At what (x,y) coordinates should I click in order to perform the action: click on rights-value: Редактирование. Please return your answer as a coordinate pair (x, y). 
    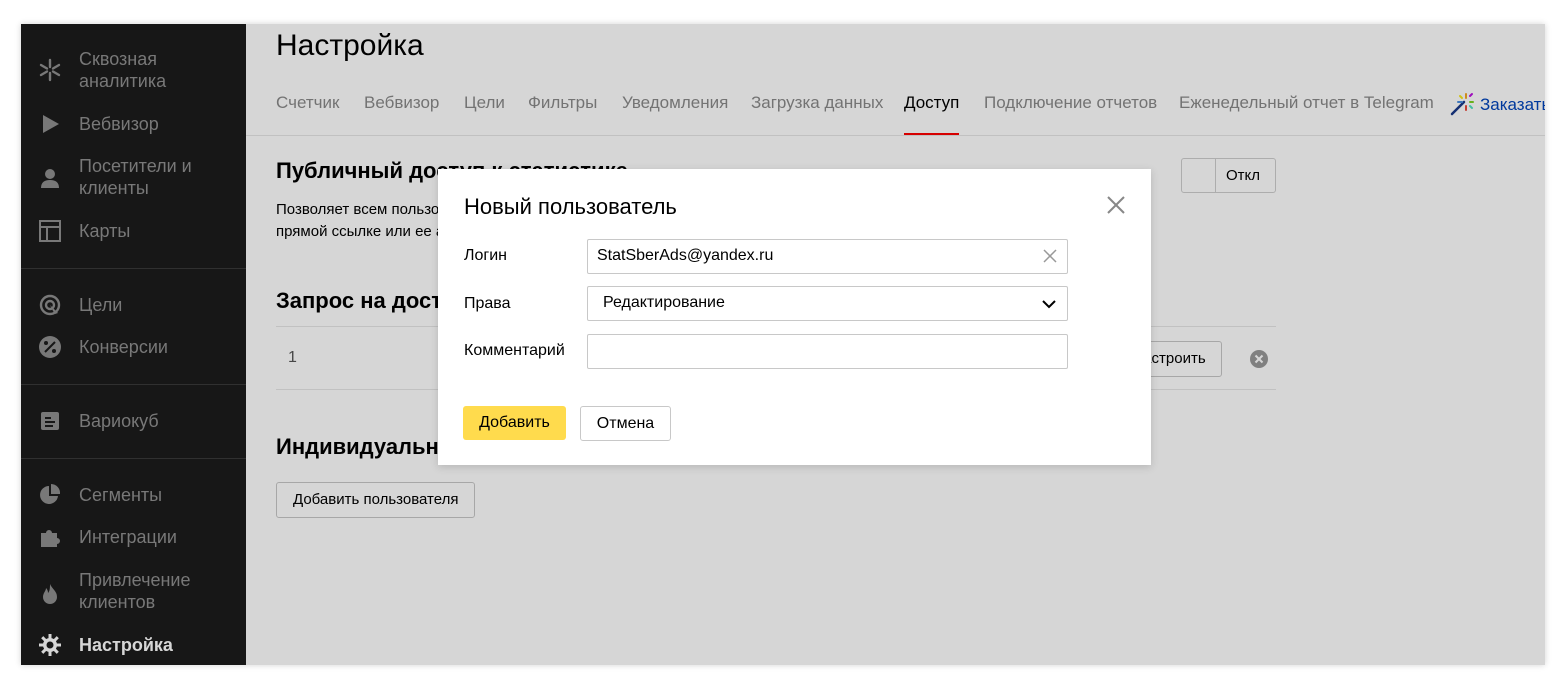
    Looking at the image, I should click on (664, 302).